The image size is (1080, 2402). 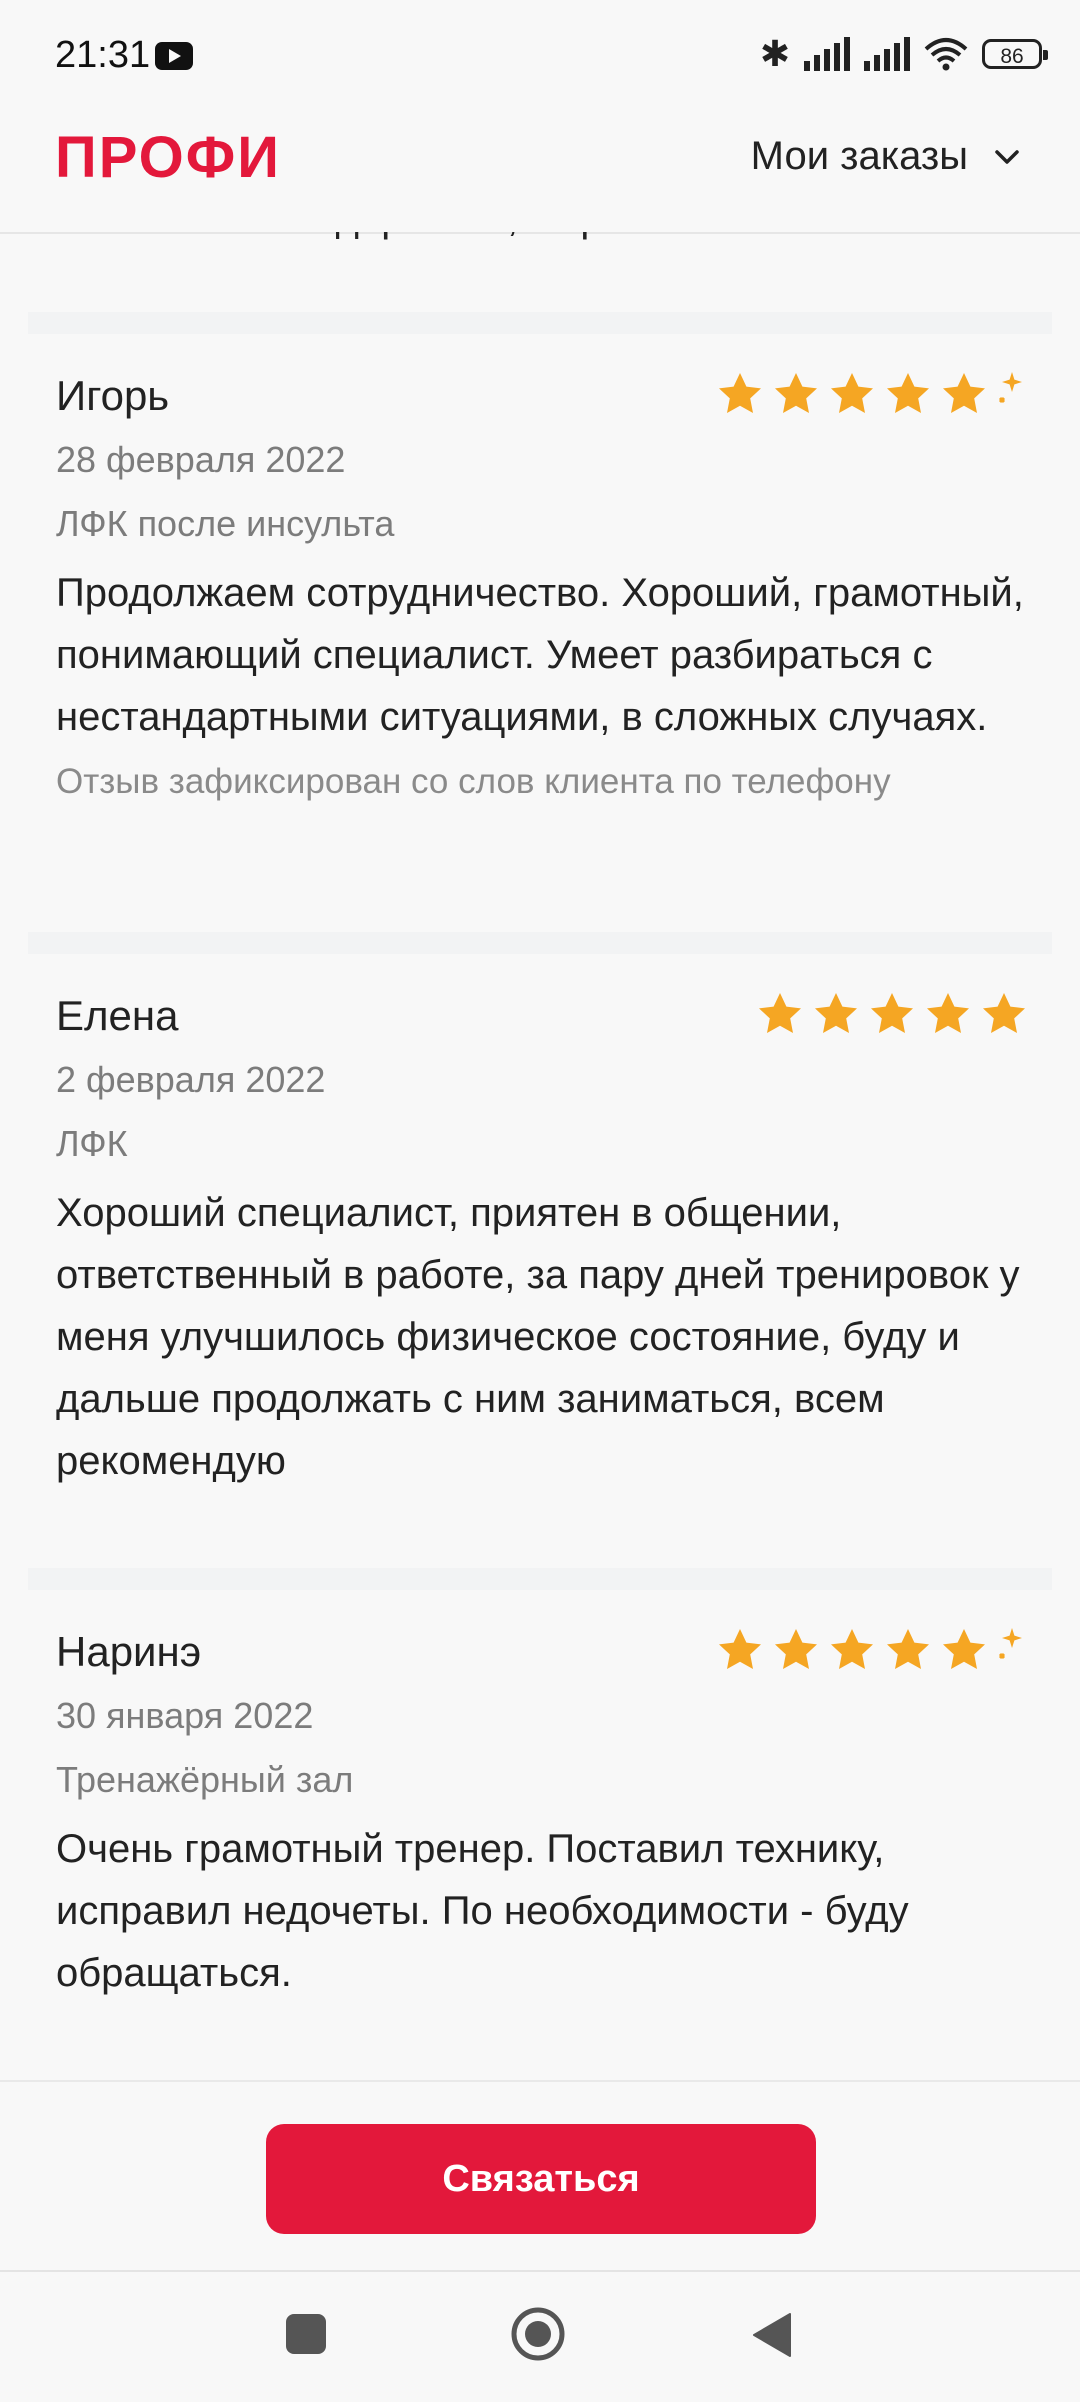 I want to click on previous-review-text: Большая благодарность, Сергей!, so click(x=363, y=236).